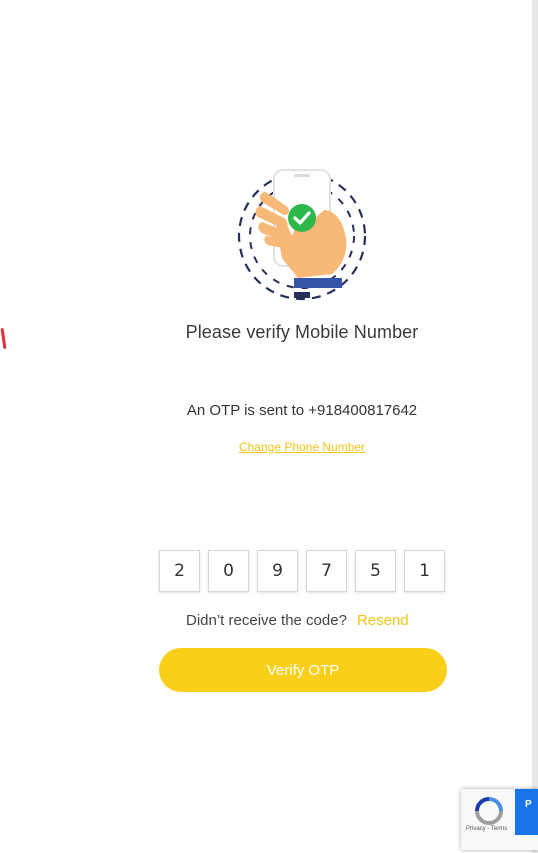 Image resolution: width=538 pixels, height=853 pixels. I want to click on recaptcha-logo-icon, so click(489, 811).